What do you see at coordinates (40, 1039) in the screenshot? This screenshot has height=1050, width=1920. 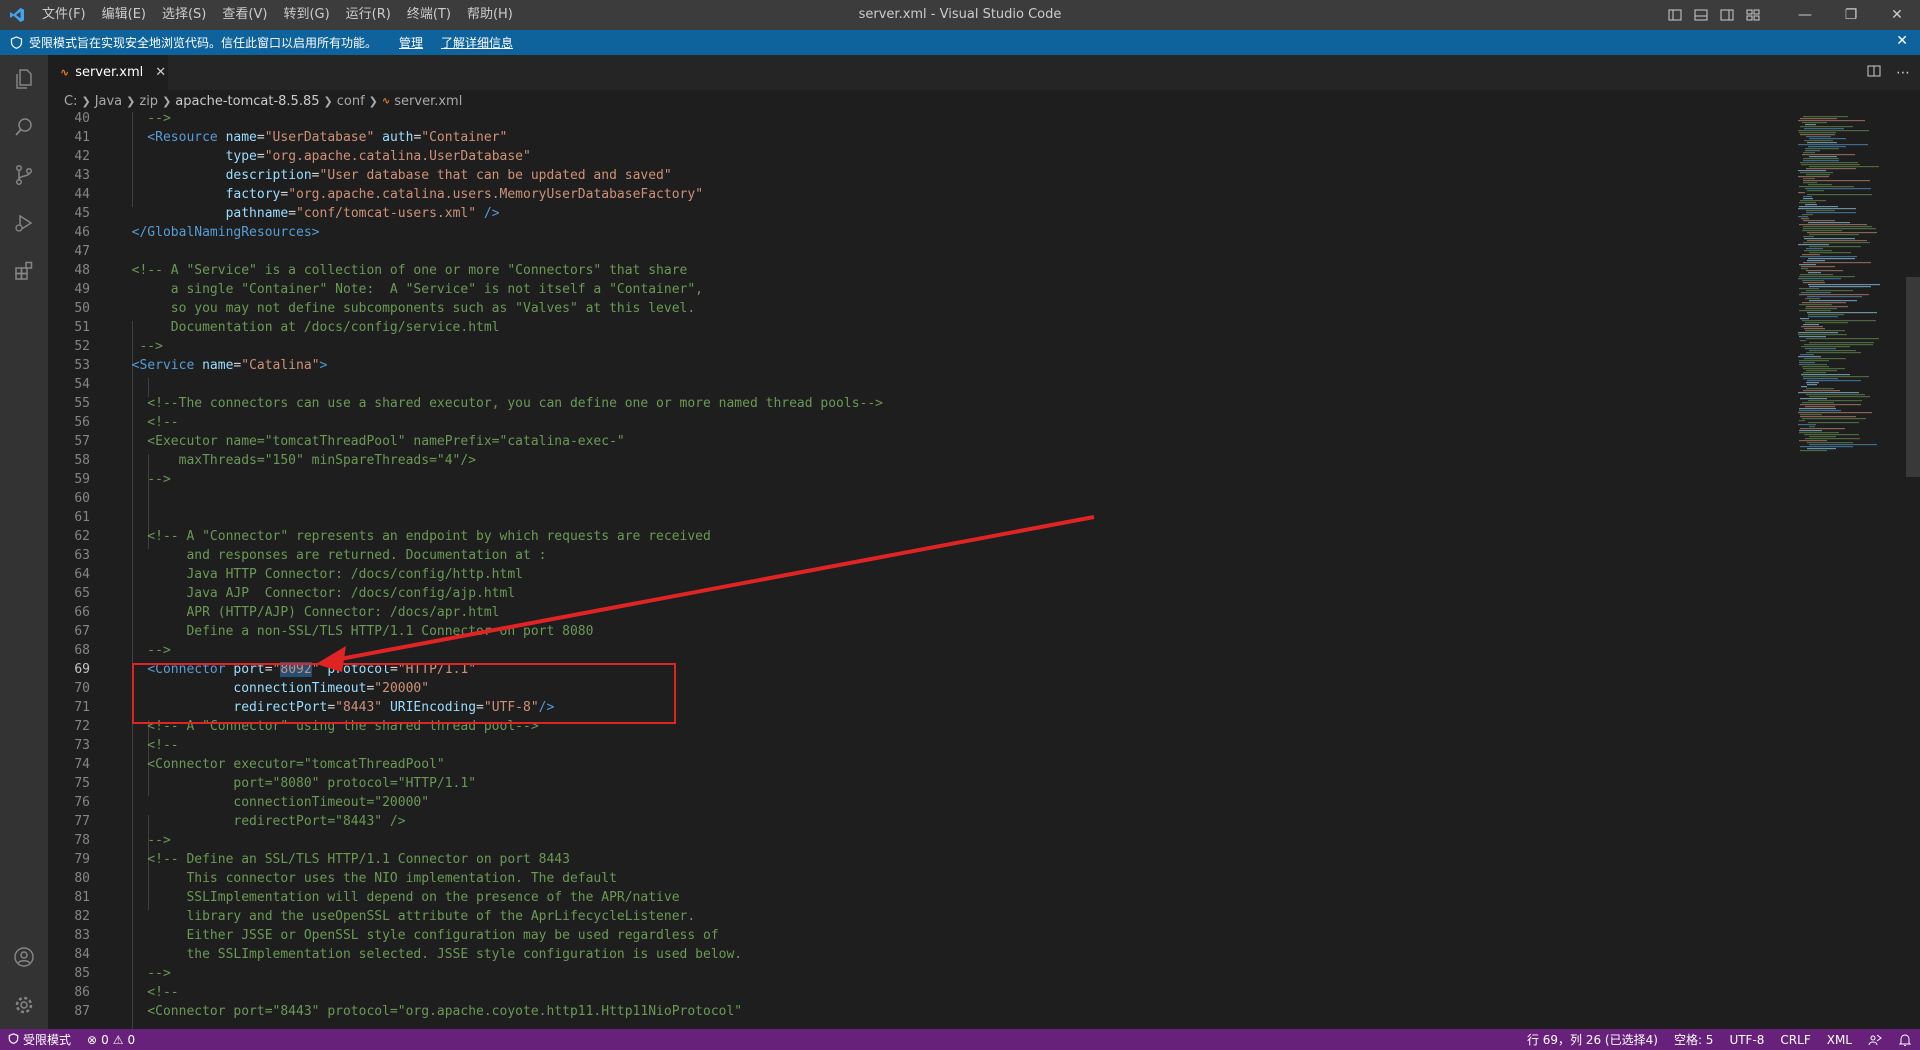 I see `restricted-mode-status: 受限模式` at bounding box center [40, 1039].